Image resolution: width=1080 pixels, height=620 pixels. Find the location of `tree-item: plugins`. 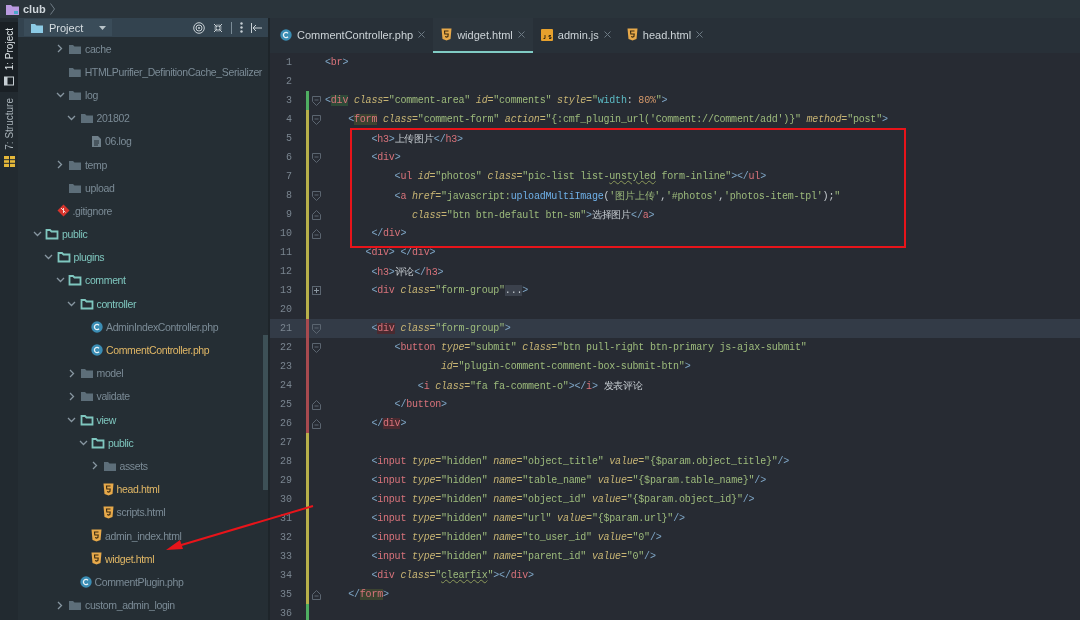

tree-item: plugins is located at coordinates (140, 257).